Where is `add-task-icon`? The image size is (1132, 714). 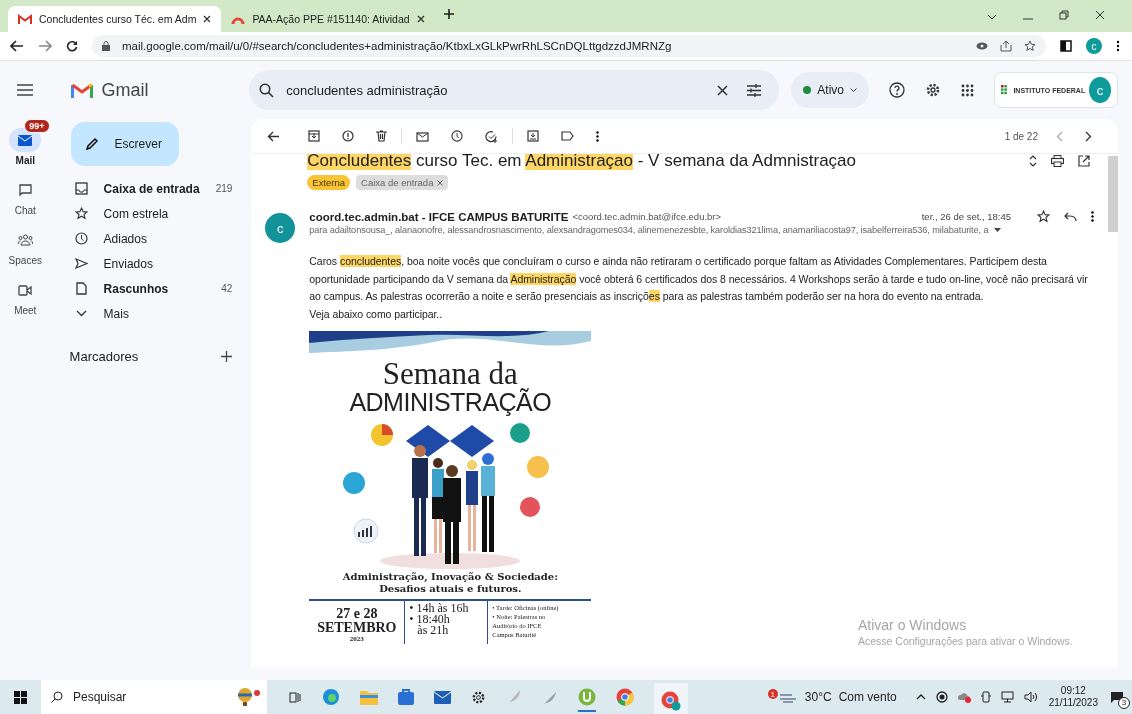 add-task-icon is located at coordinates (492, 136).